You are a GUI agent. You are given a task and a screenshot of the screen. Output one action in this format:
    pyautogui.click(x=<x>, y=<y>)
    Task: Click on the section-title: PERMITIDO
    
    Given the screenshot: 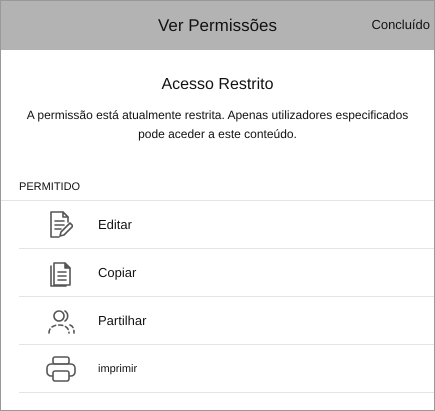 What is the action you would take?
    pyautogui.click(x=217, y=191)
    